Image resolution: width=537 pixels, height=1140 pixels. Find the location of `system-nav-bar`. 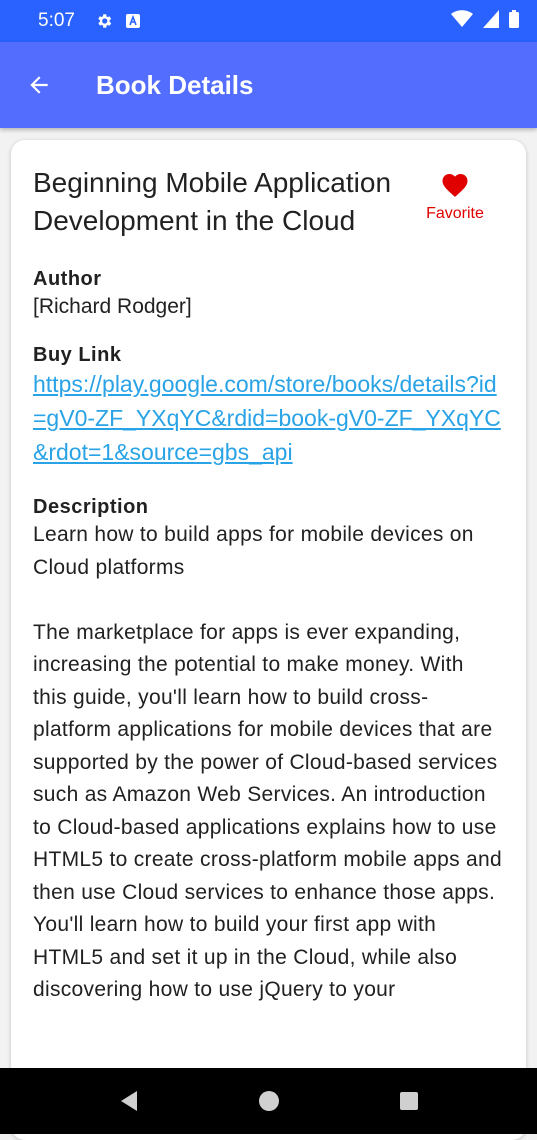

system-nav-bar is located at coordinates (268, 1101).